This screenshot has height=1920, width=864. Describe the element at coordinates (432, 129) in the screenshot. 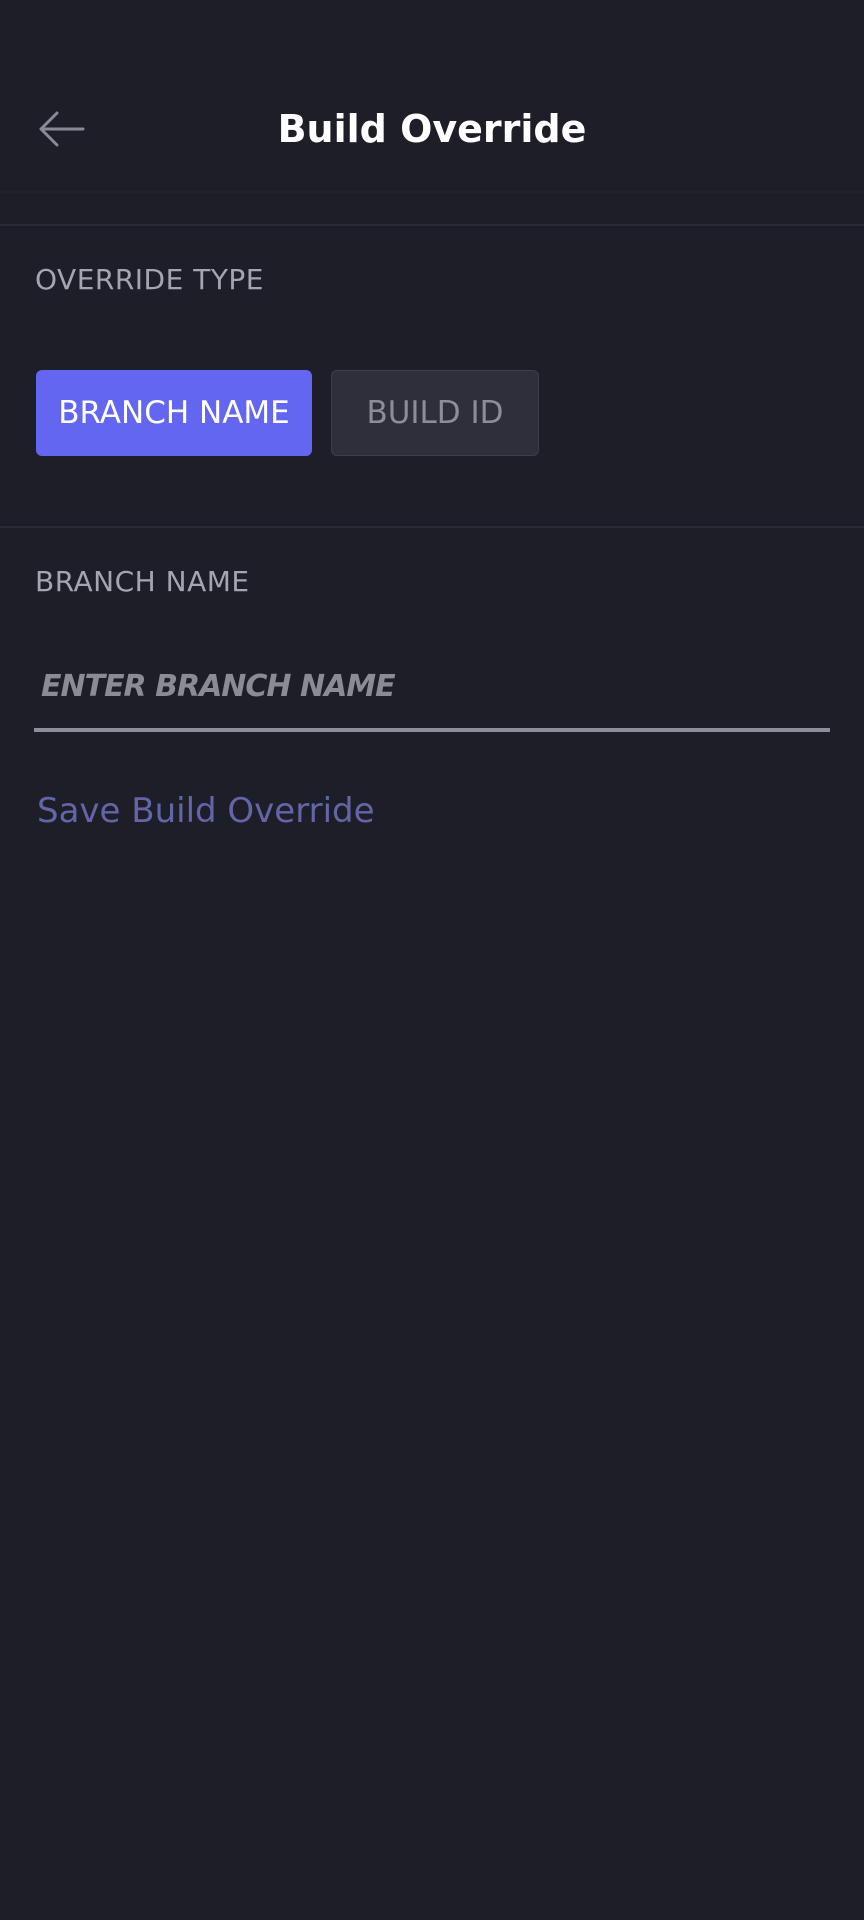

I see `page-title: Build Override` at that location.